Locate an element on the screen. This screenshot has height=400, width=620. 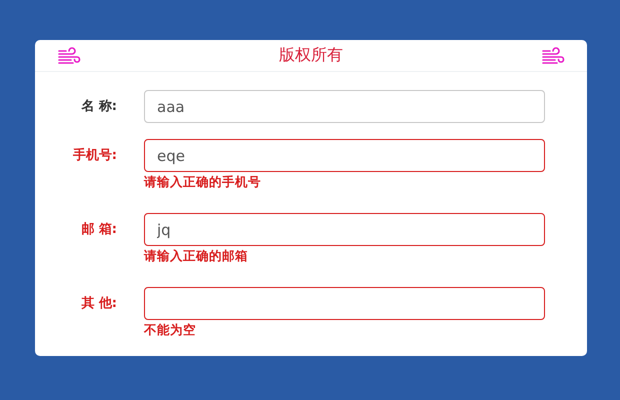
error-message: 请输入正确的邮箱 is located at coordinates (196, 256).